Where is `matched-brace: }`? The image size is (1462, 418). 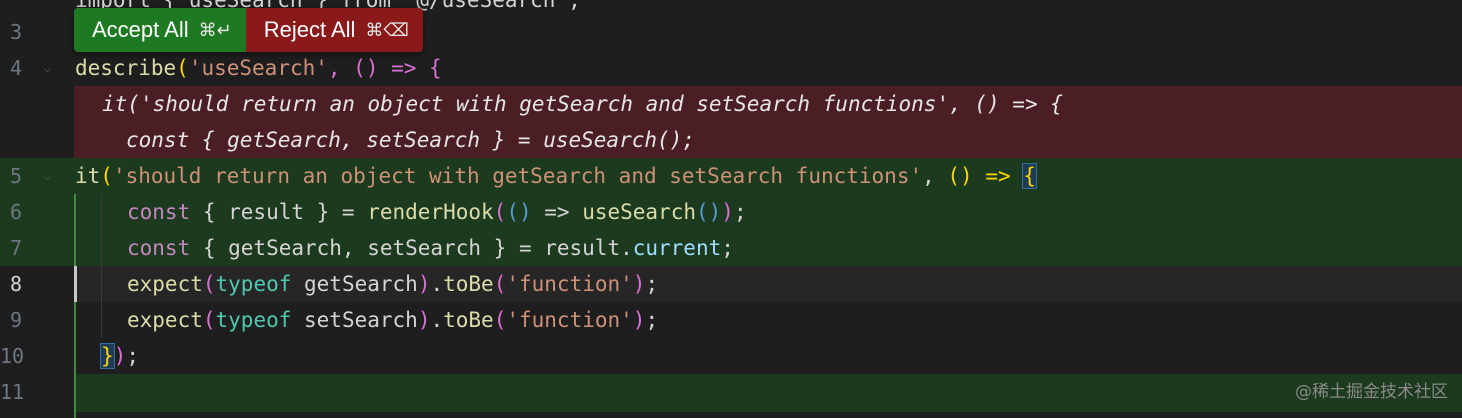 matched-brace: } is located at coordinates (107, 356).